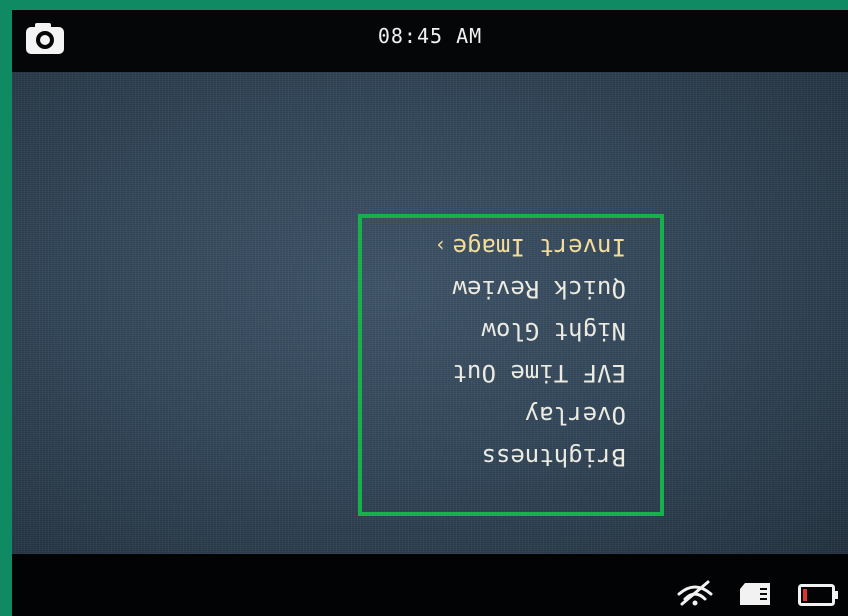 The image size is (848, 616). What do you see at coordinates (440, 246) in the screenshot?
I see `chevron-right-icon: ›` at bounding box center [440, 246].